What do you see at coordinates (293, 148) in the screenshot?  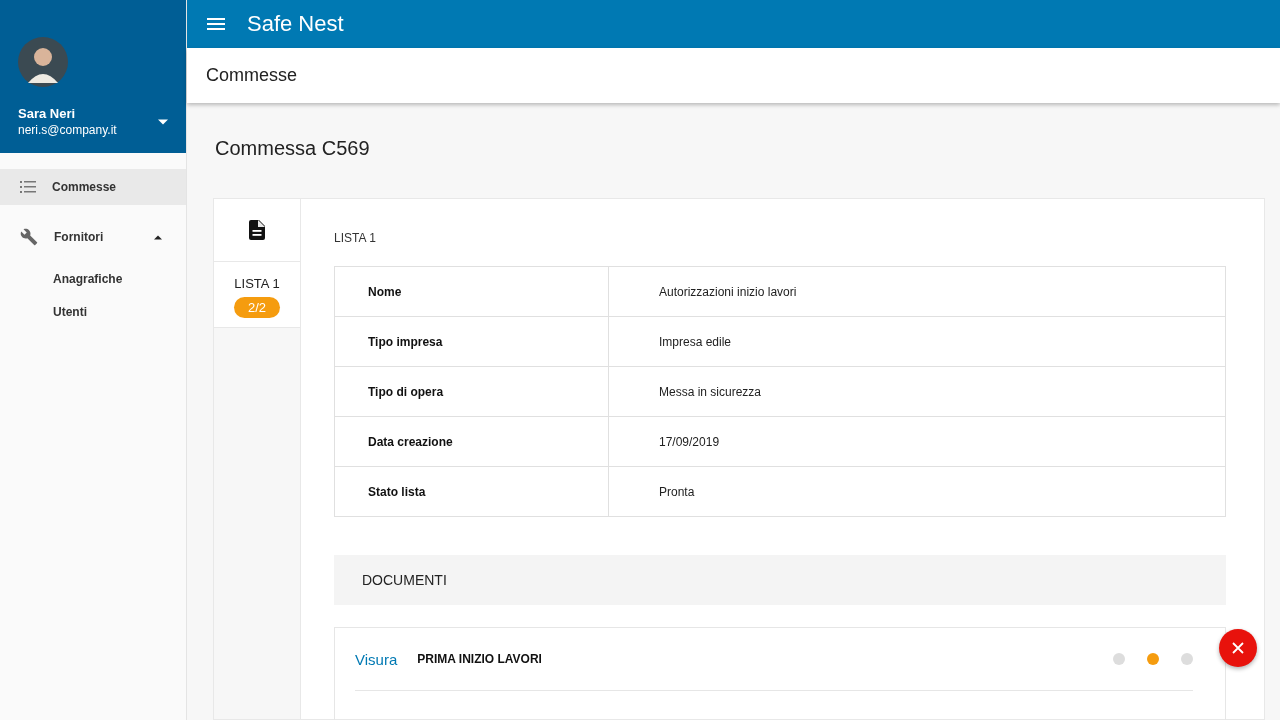 I see `page-title: Commessa C569` at bounding box center [293, 148].